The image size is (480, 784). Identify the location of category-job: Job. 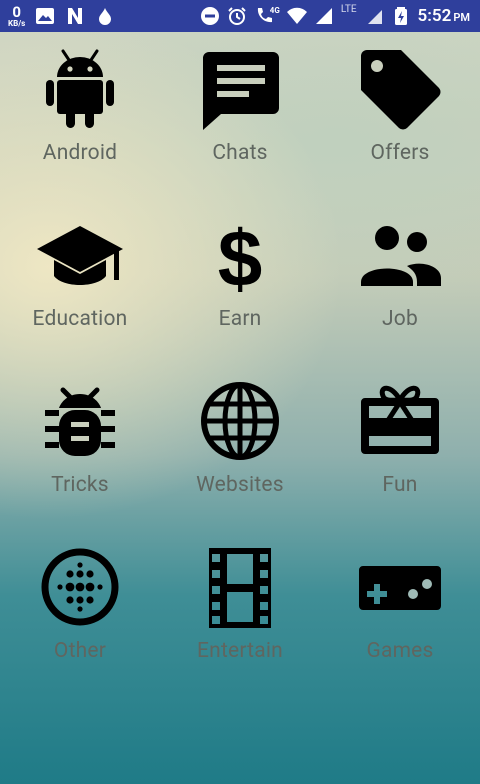
(400, 281).